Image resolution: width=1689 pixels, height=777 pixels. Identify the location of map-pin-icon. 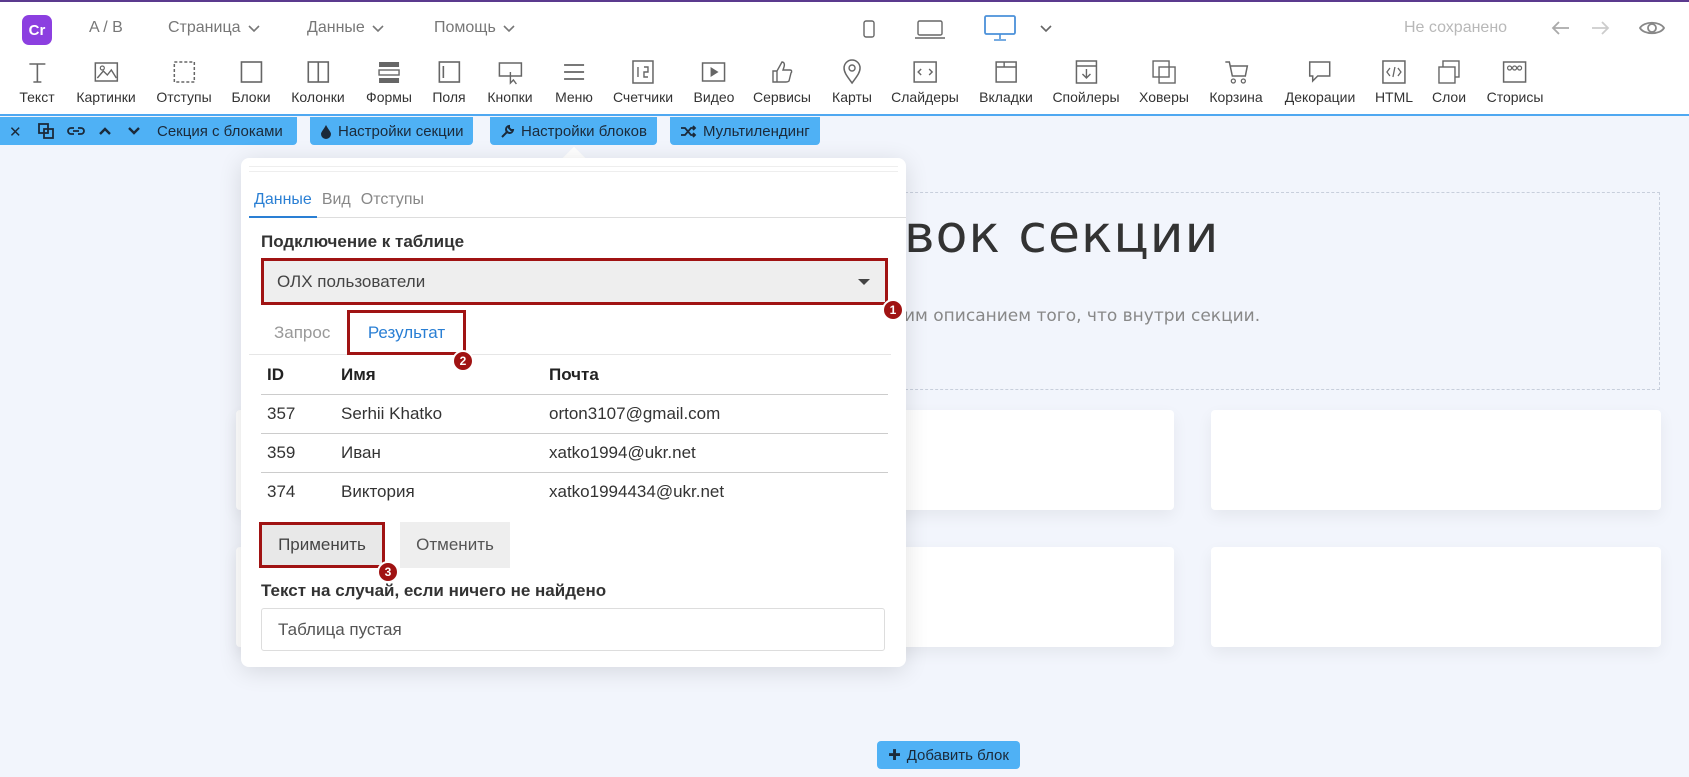
(852, 72).